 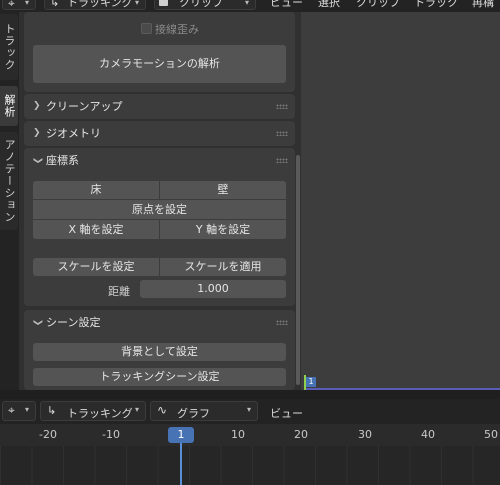 I want to click on graph-icon: ∿, so click(x=162, y=410).